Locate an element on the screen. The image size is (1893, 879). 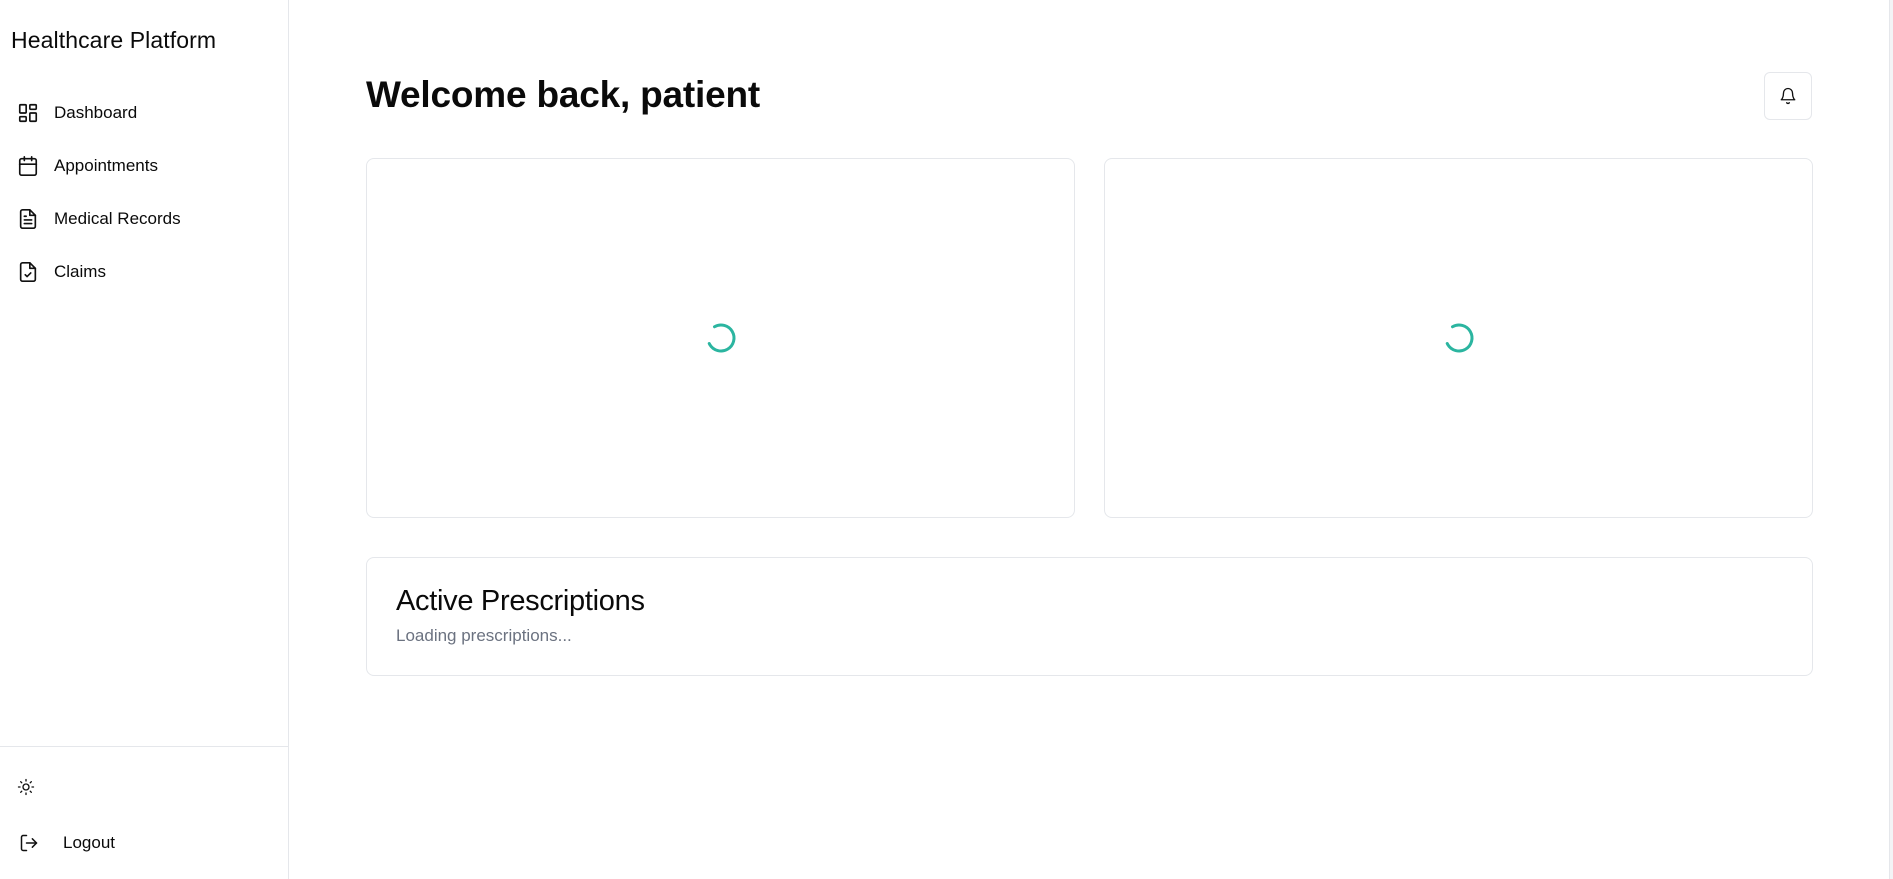
calendar-icon is located at coordinates (28, 166).